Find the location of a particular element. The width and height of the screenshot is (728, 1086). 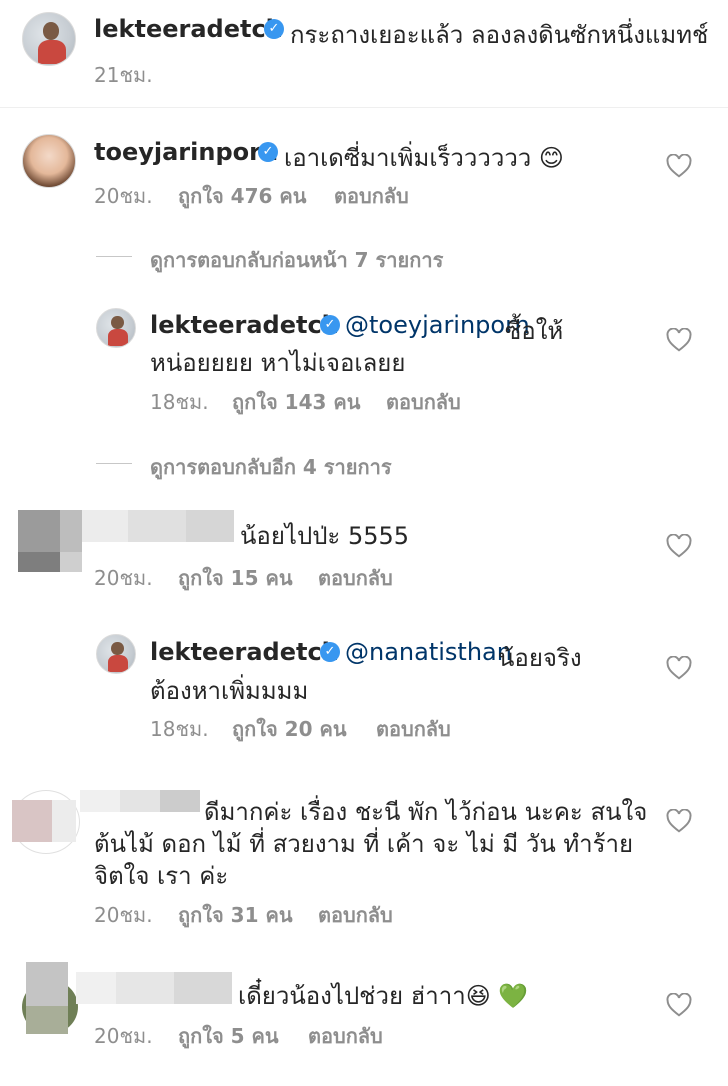

comment-likes-link: ถูกใจ 31 คน is located at coordinates (235, 915).